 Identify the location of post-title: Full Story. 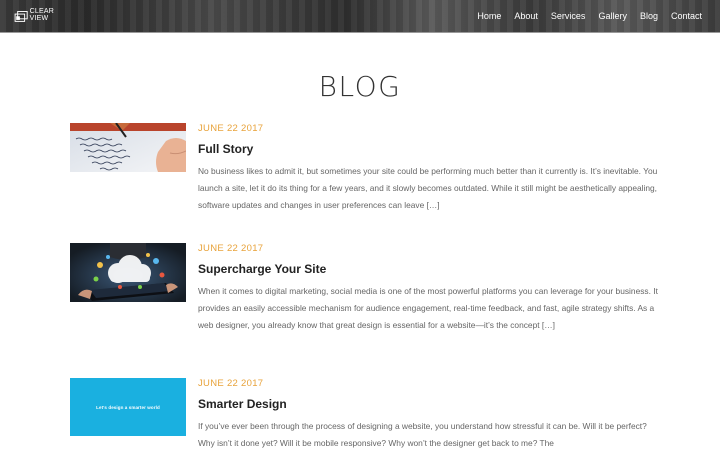
(428, 149).